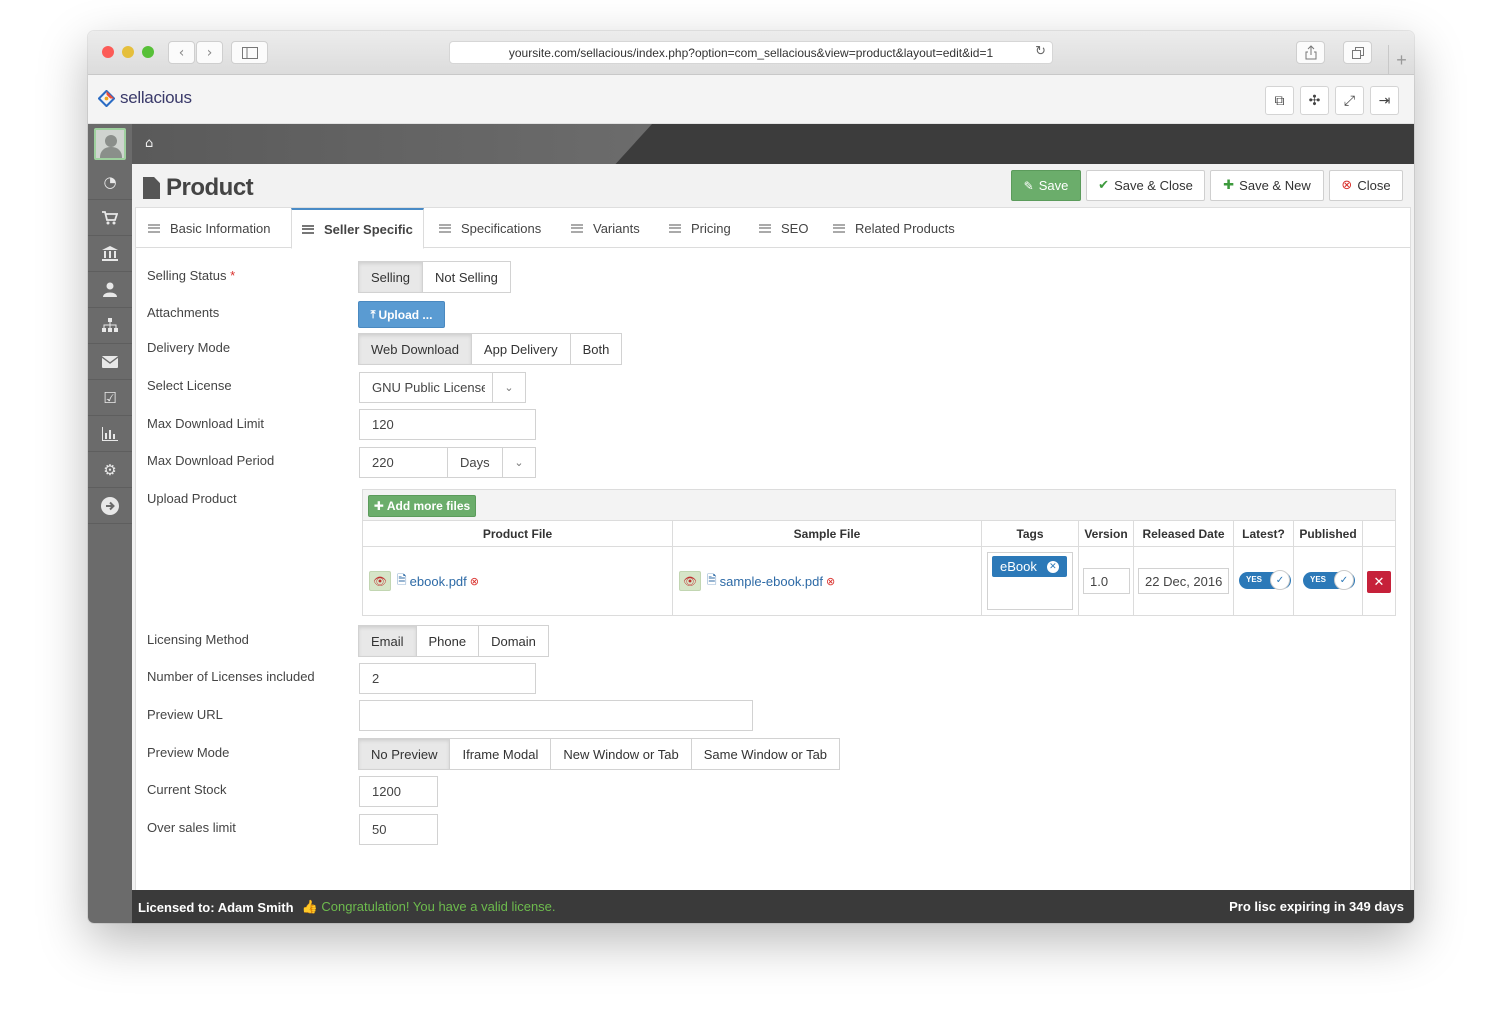  I want to click on back-button: ‹, so click(181, 52).